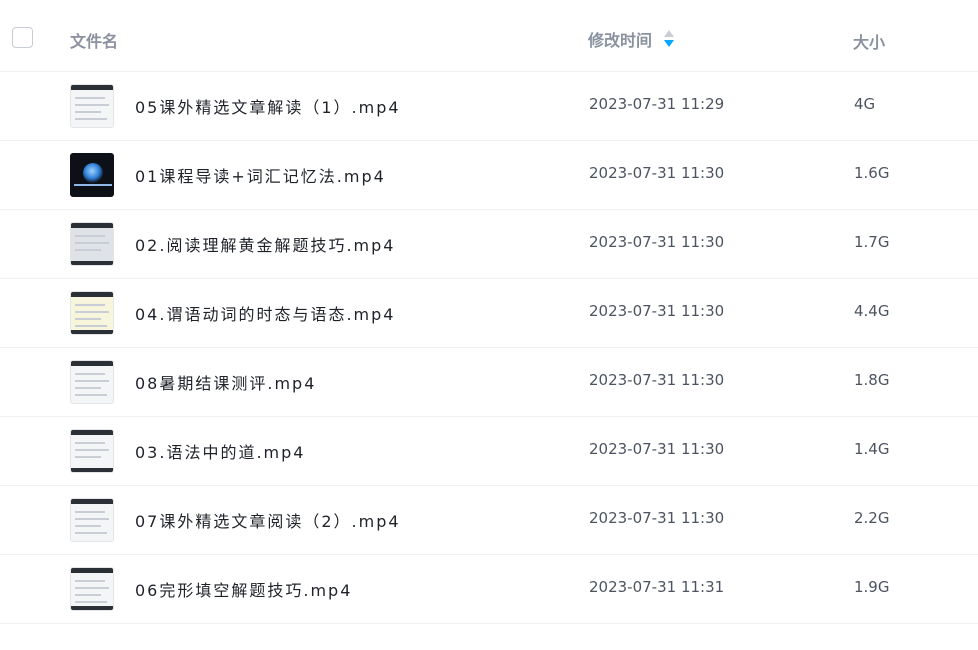  Describe the element at coordinates (865, 104) in the screenshot. I see `file-size: 4G` at that location.